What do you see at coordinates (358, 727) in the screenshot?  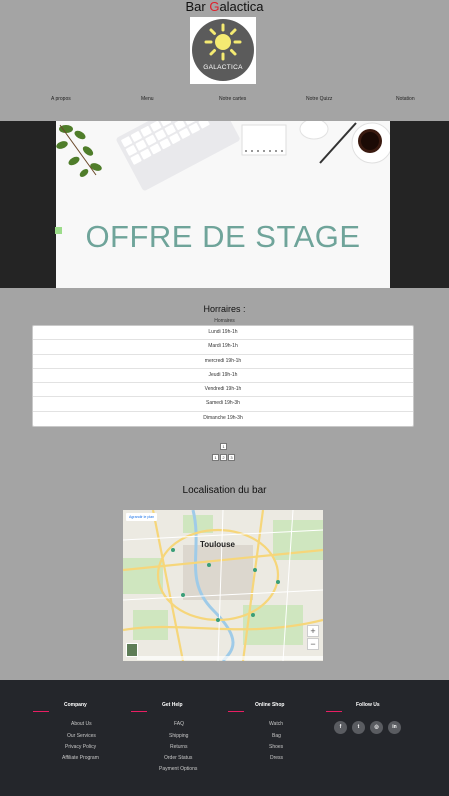 I see `twitter-icon: t` at bounding box center [358, 727].